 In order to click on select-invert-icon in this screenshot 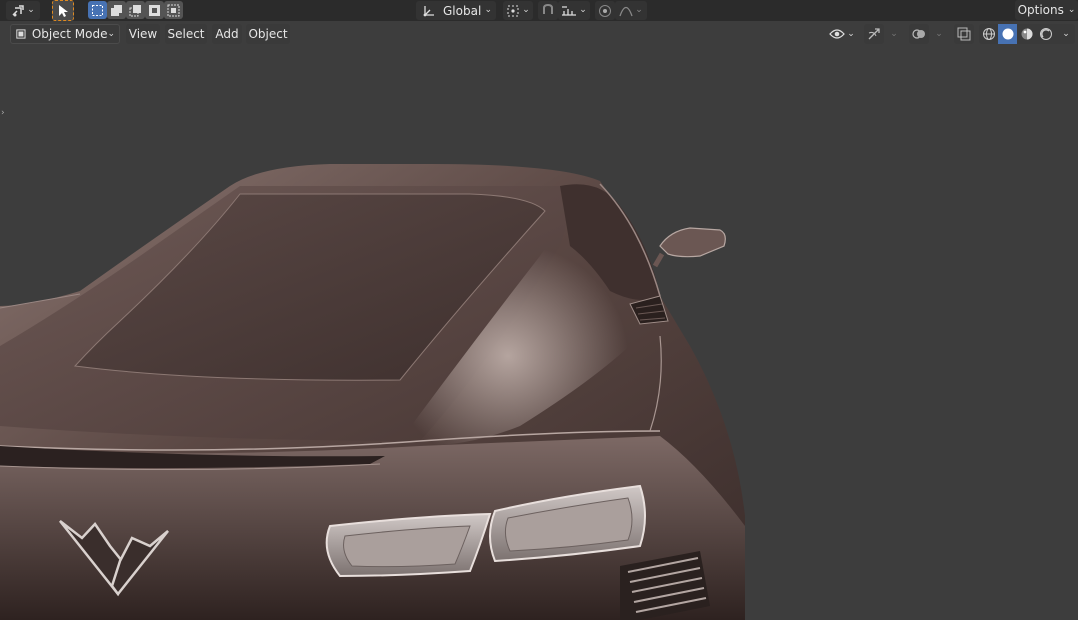, I will do `click(154, 10)`.